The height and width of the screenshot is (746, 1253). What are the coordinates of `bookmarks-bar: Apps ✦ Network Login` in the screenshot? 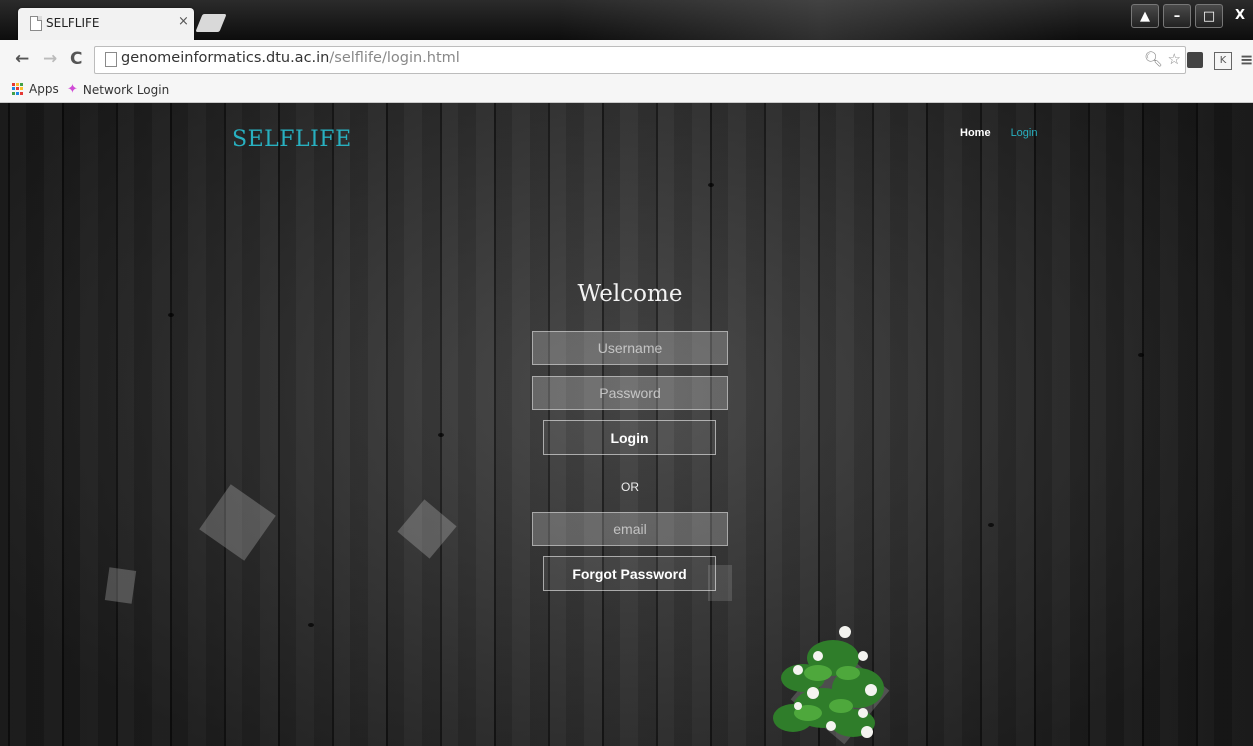 It's located at (626, 90).